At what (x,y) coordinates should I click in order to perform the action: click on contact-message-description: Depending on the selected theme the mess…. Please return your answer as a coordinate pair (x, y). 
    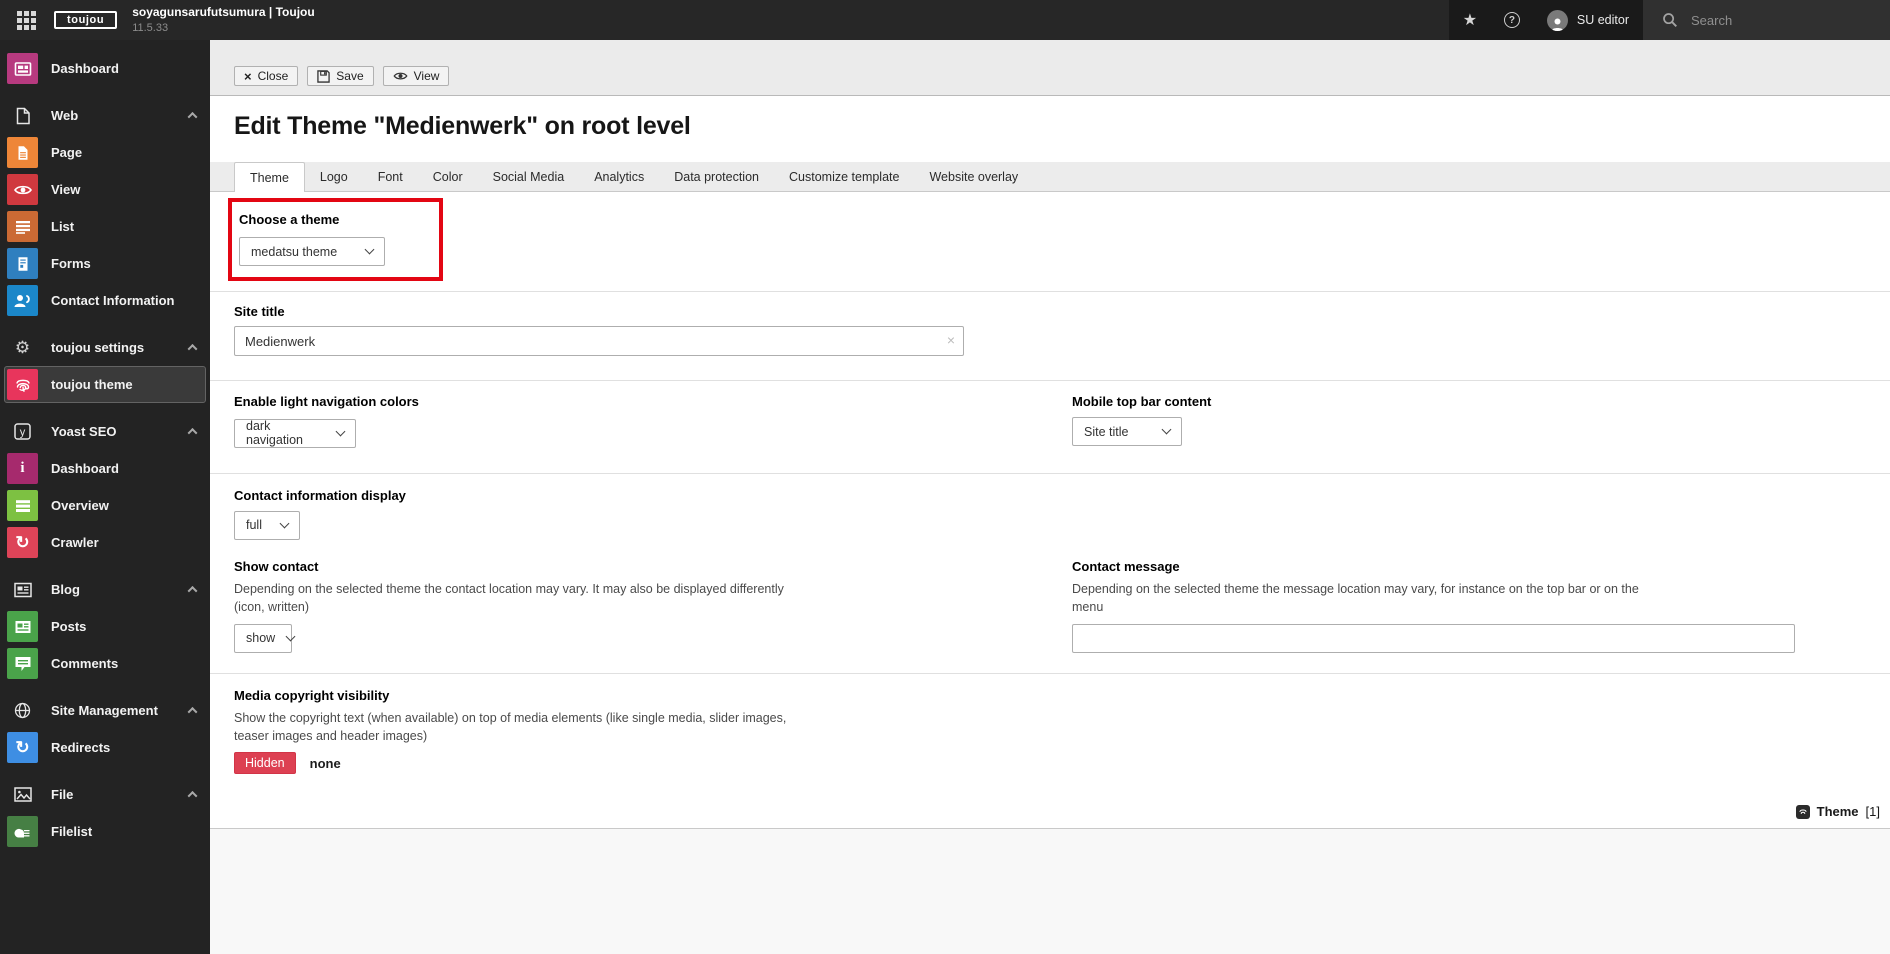
    Looking at the image, I should click on (1355, 597).